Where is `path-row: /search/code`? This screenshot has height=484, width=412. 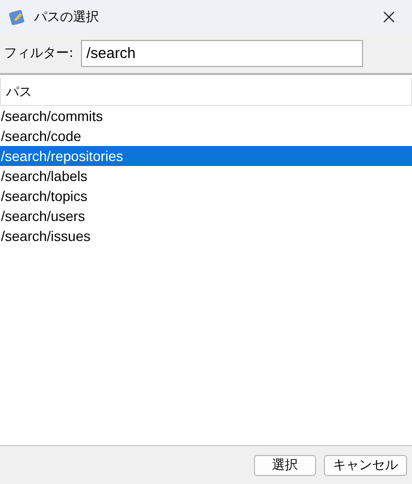
path-row: /search/code is located at coordinates (206, 136).